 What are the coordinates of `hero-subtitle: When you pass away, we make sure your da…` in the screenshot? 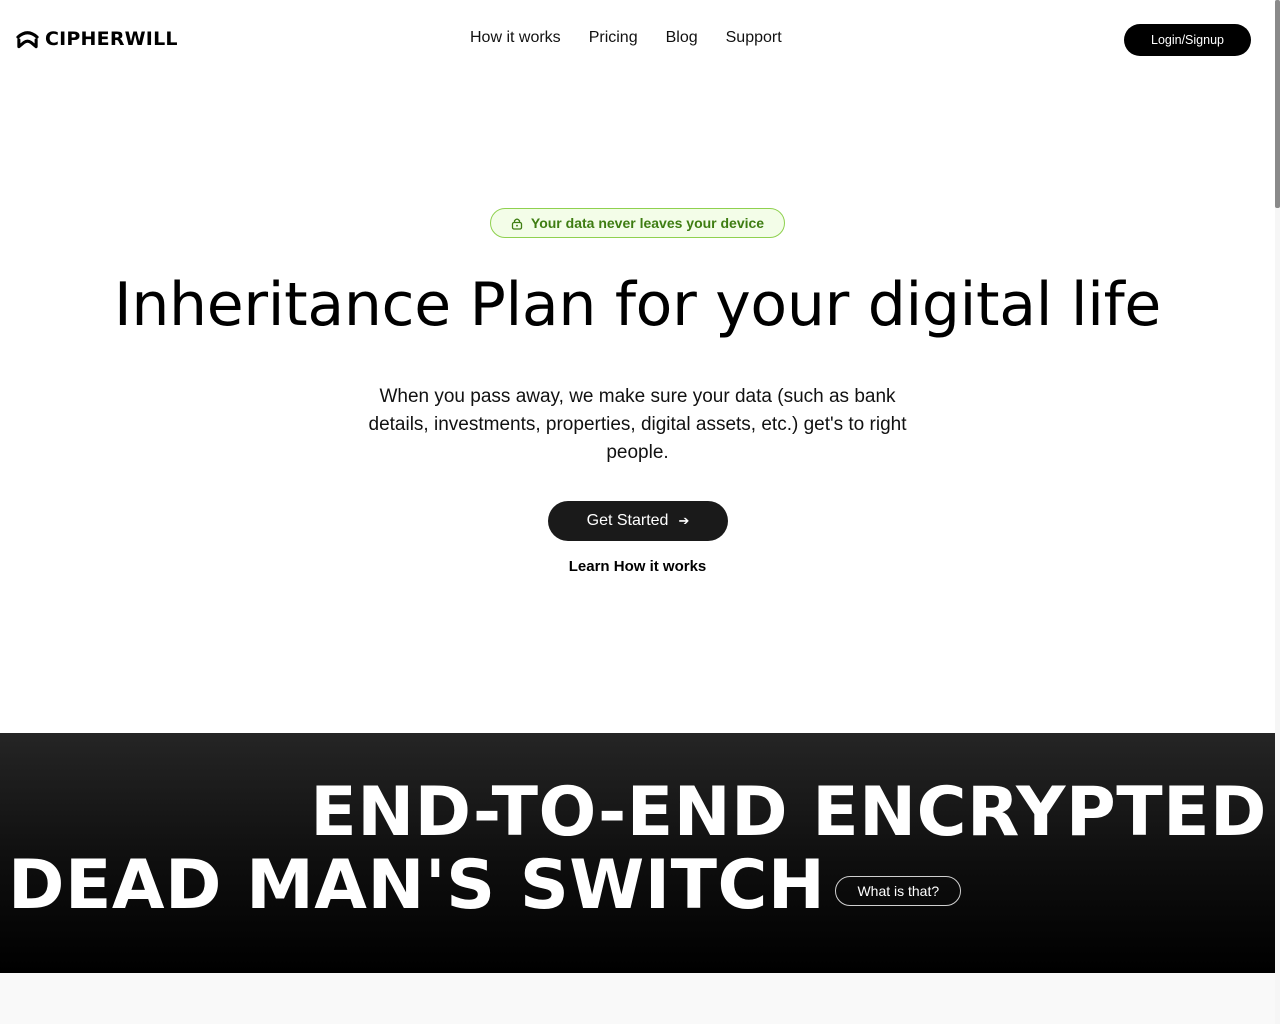 It's located at (637, 424).